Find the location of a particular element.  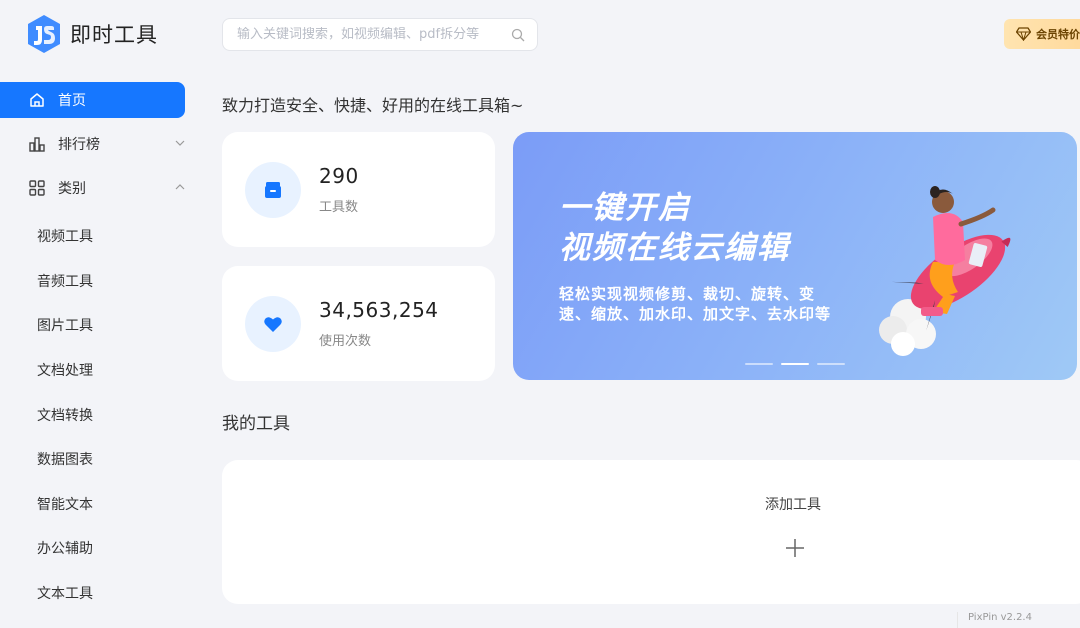

sidebar-item-audio-tools: 音频工具 is located at coordinates (100, 281).